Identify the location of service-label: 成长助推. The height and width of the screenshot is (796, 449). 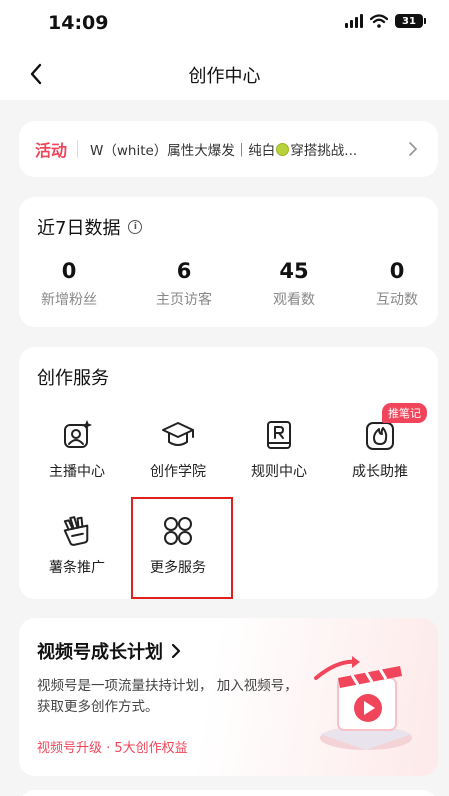
(380, 472).